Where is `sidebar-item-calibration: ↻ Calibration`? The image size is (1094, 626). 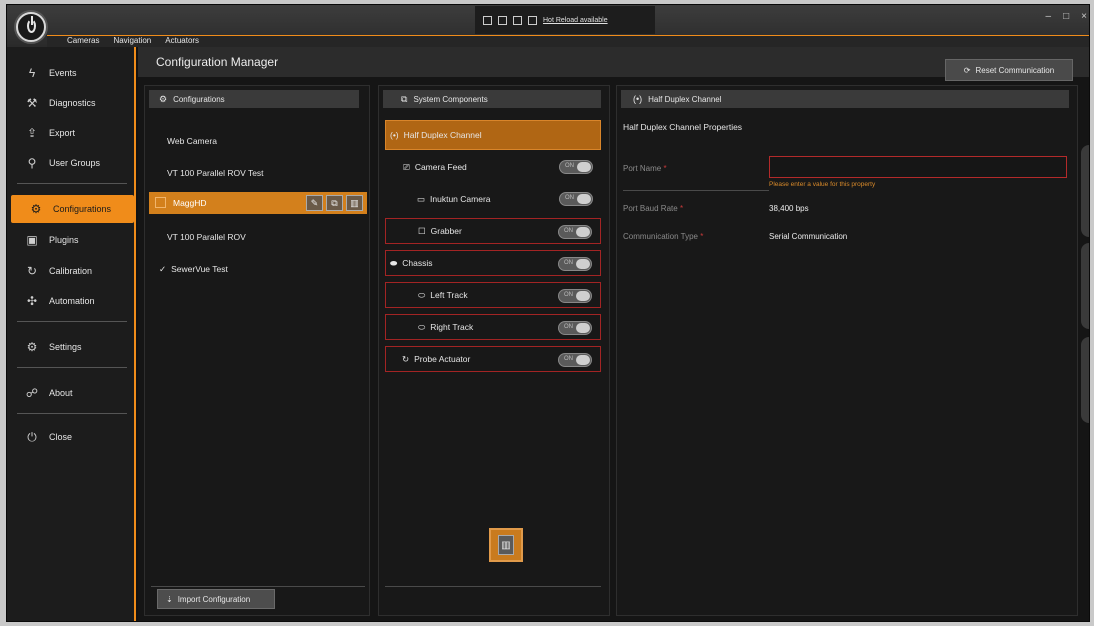 sidebar-item-calibration: ↻ Calibration is located at coordinates (71, 271).